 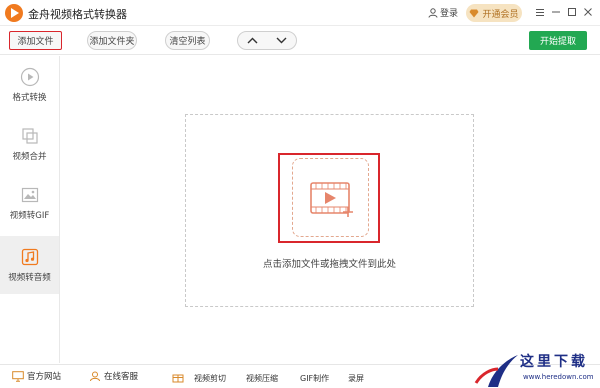 I want to click on watermark-text: 这里下载, so click(x=554, y=362).